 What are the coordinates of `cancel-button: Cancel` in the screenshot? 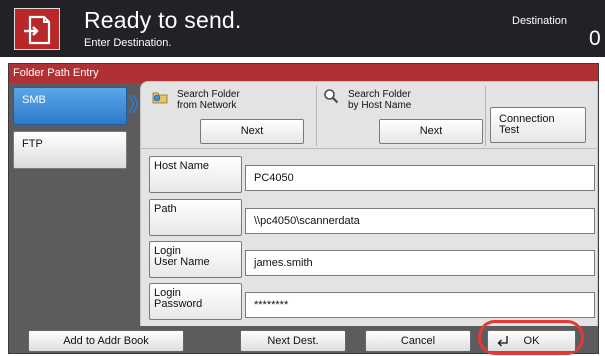 It's located at (418, 341).